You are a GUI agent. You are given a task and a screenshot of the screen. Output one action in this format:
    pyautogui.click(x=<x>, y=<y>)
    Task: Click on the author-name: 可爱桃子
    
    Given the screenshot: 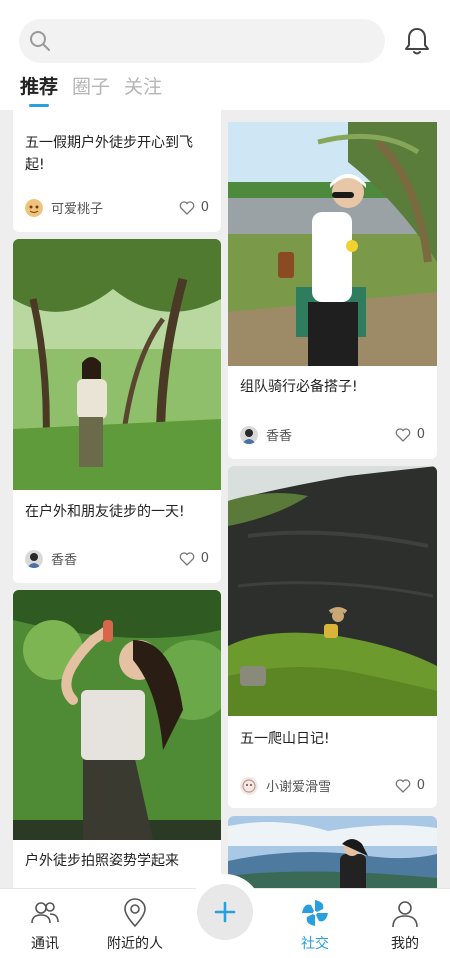 What is the action you would take?
    pyautogui.click(x=77, y=209)
    